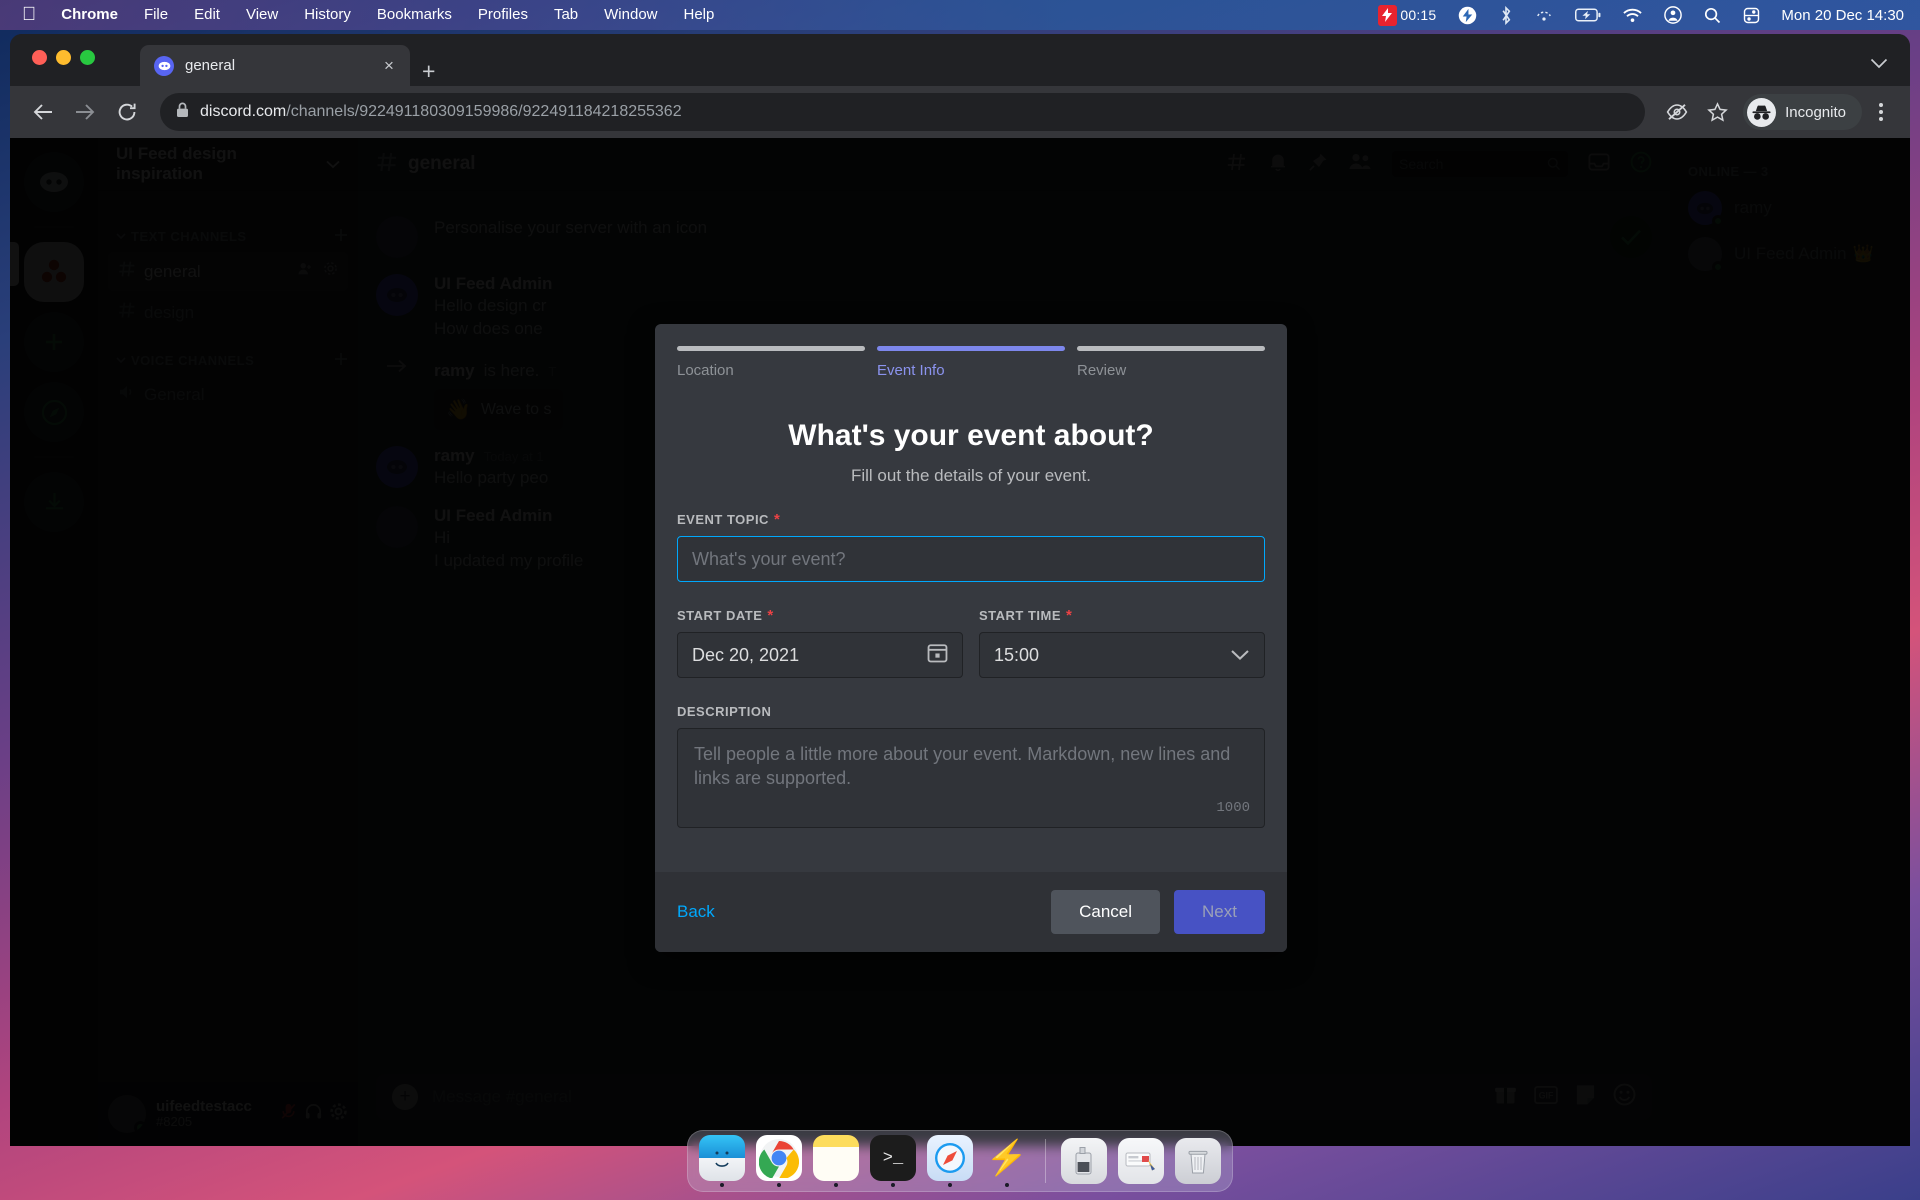  I want to click on finder-icon, so click(722, 1158).